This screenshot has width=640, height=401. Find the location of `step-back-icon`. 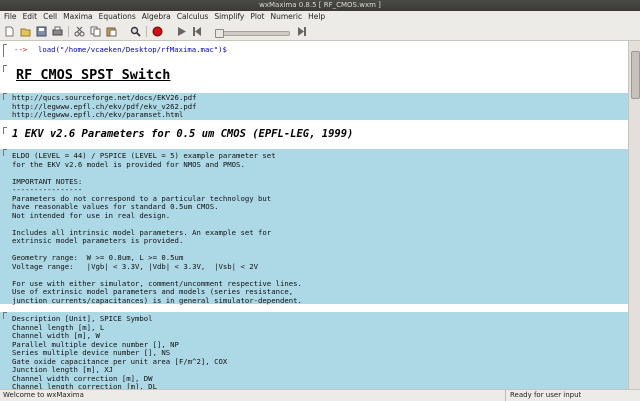

step-back-icon is located at coordinates (197, 31).